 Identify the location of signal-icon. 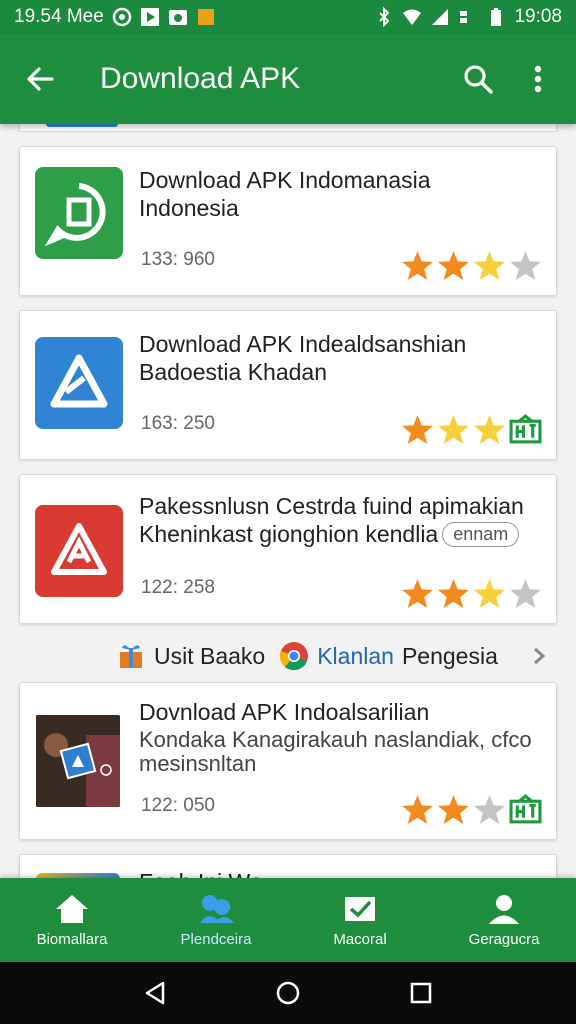
(440, 17).